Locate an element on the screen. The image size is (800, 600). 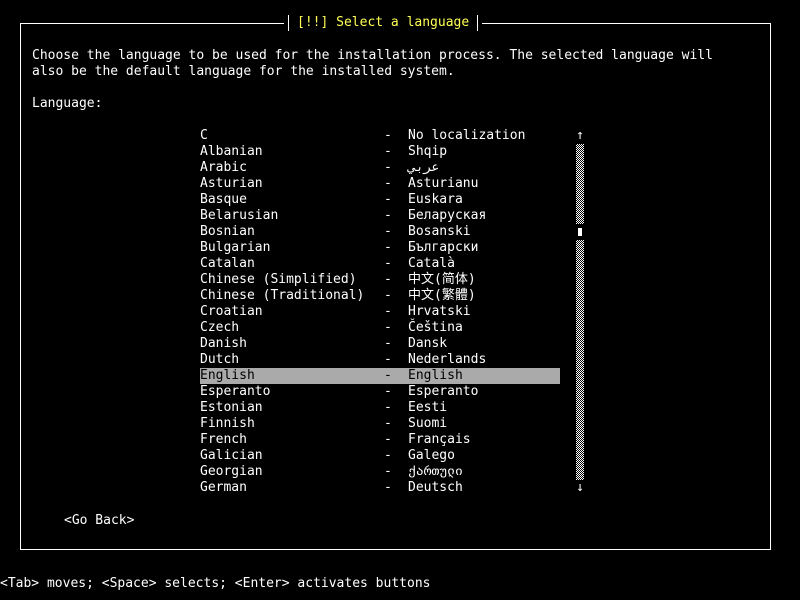
language-native-name: Deutsch is located at coordinates (435, 487).